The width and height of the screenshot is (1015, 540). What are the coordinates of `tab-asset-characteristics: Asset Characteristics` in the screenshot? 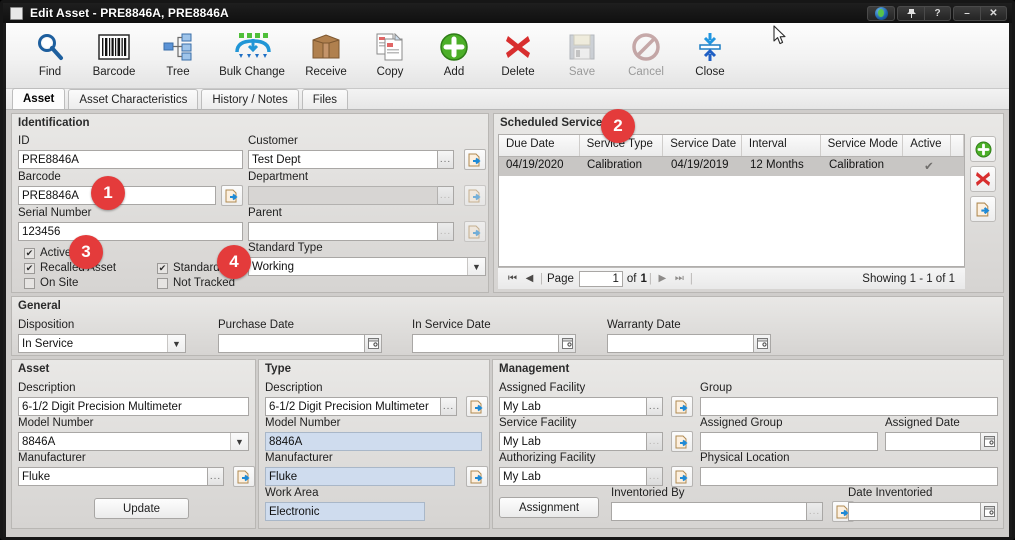 It's located at (133, 99).